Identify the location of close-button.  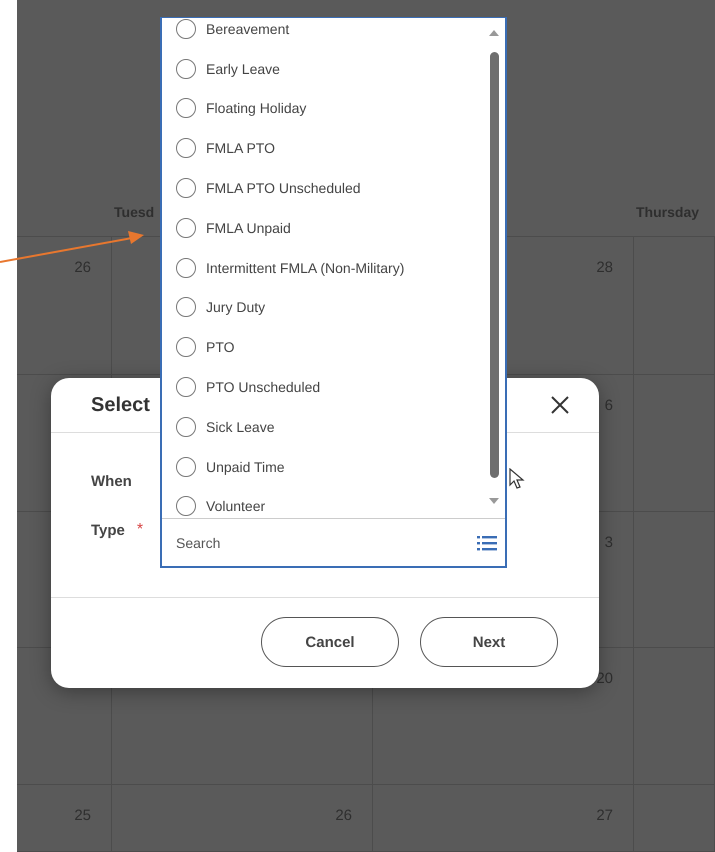
(560, 405).